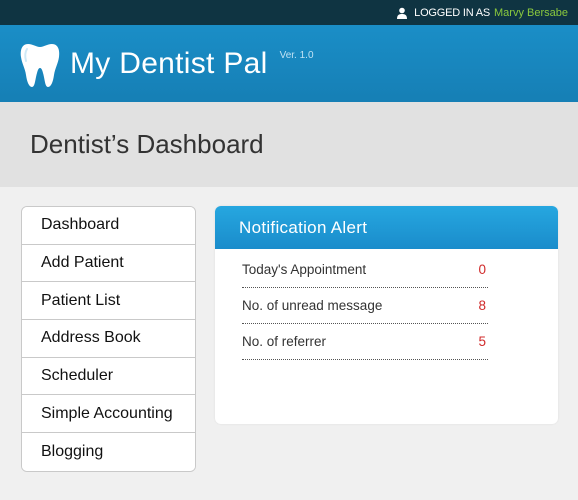  What do you see at coordinates (365, 342) in the screenshot?
I see `notification-row-referrer: No. of referrer 5` at bounding box center [365, 342].